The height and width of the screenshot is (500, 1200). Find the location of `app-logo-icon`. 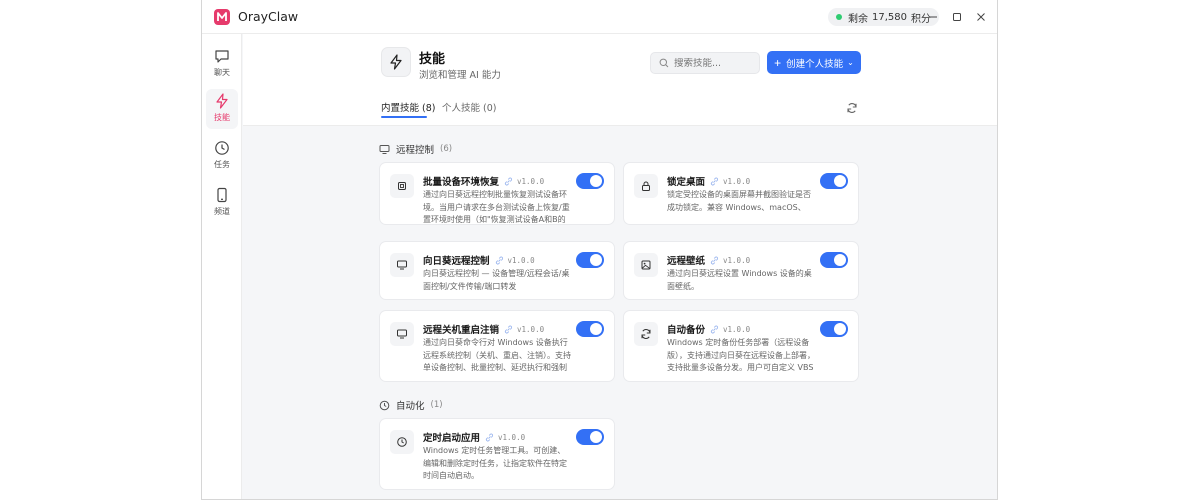

app-logo-icon is located at coordinates (222, 16).